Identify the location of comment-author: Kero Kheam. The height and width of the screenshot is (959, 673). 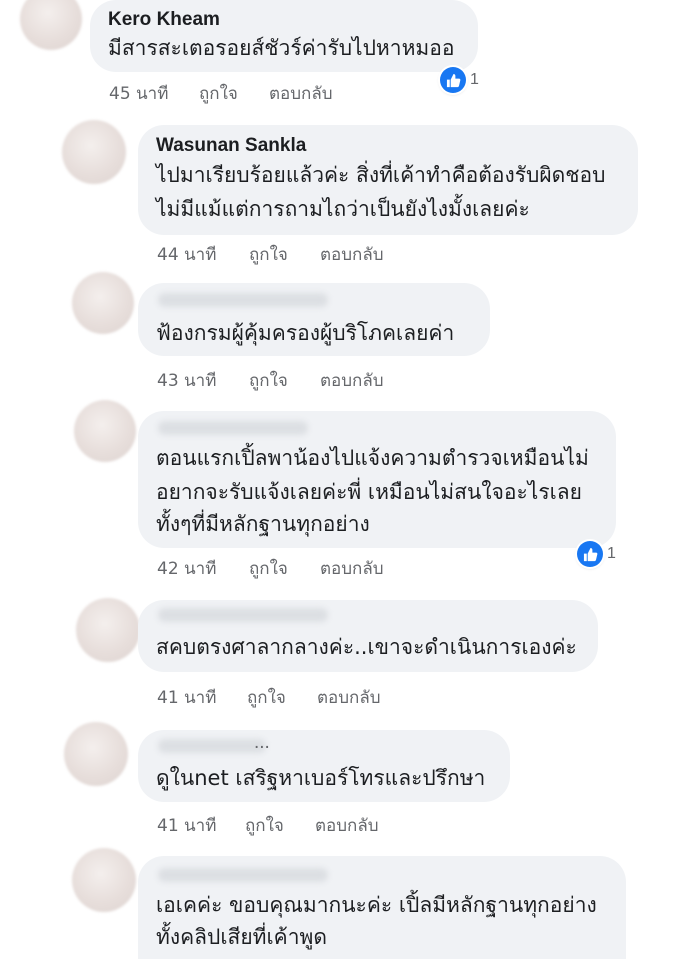
(164, 20).